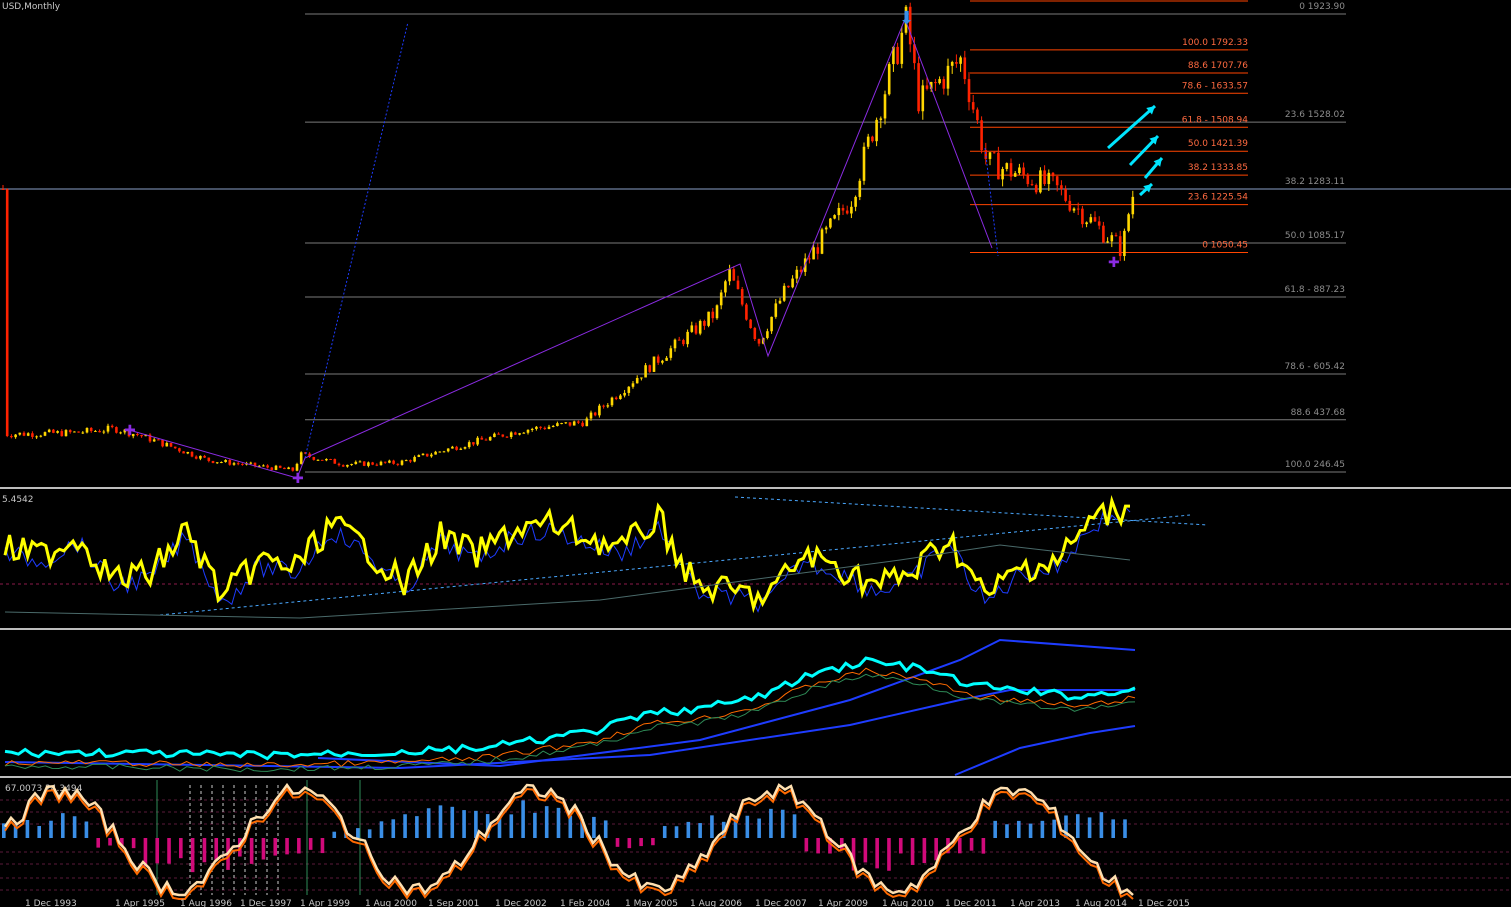 The image size is (1511, 907). I want to click on fib-recent-label: 0 1050.45, so click(1225, 245).